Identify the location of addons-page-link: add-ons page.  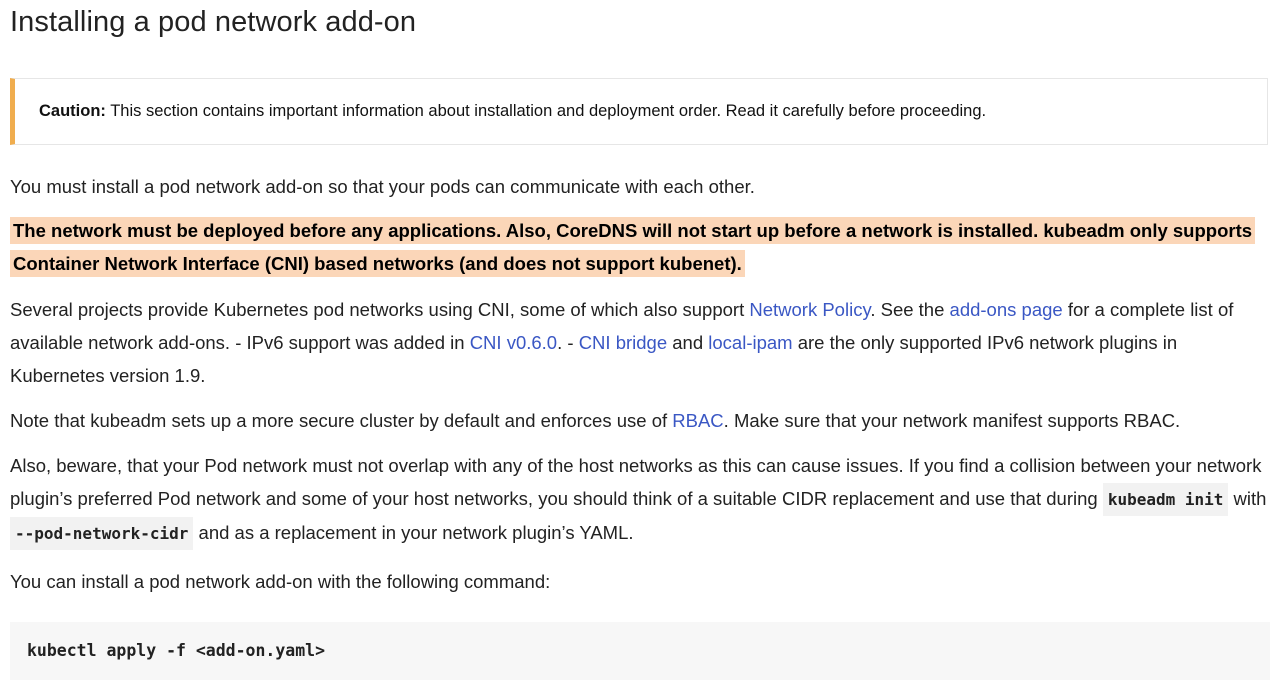
(1006, 309).